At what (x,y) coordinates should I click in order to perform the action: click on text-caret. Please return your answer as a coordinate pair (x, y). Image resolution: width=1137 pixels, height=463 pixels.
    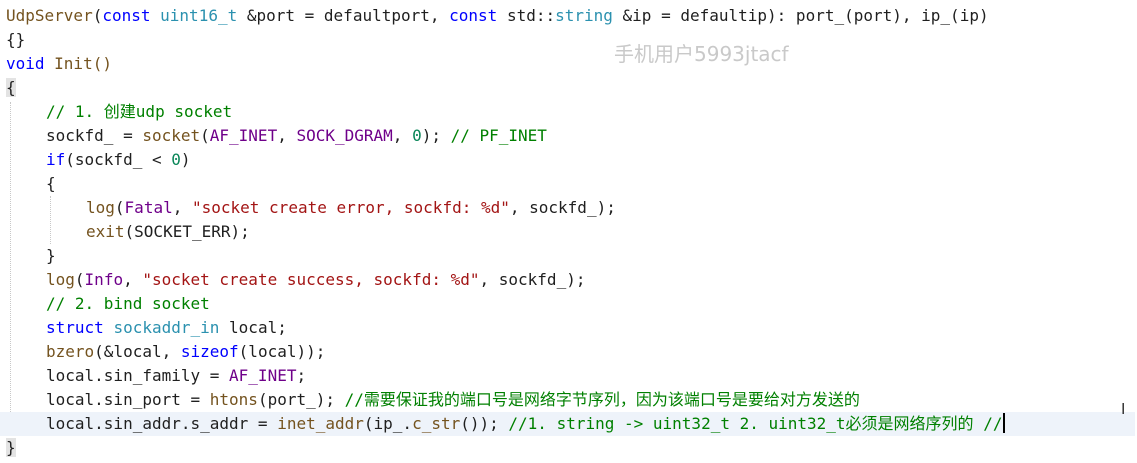
    Looking at the image, I should click on (1004, 423).